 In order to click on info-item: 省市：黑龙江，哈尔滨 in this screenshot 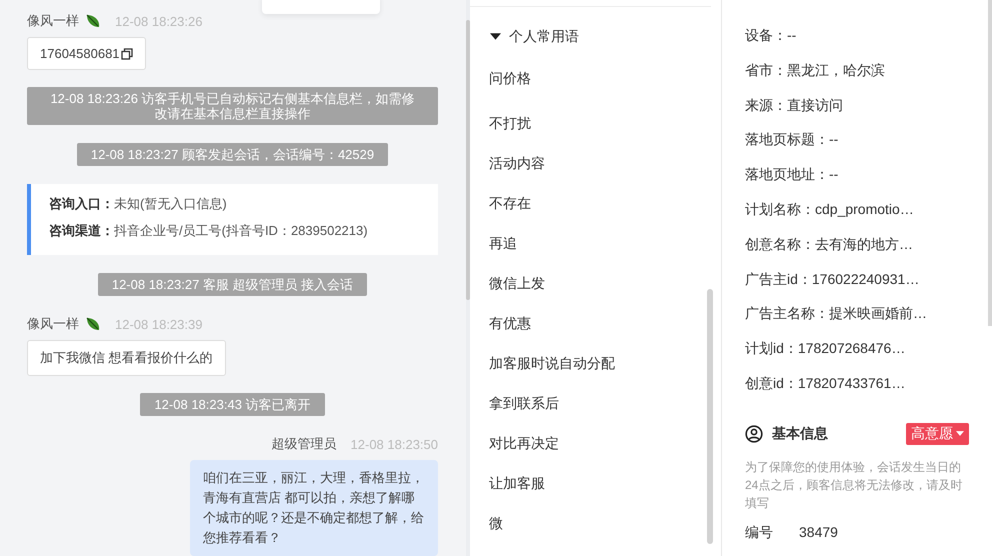, I will do `click(815, 70)`.